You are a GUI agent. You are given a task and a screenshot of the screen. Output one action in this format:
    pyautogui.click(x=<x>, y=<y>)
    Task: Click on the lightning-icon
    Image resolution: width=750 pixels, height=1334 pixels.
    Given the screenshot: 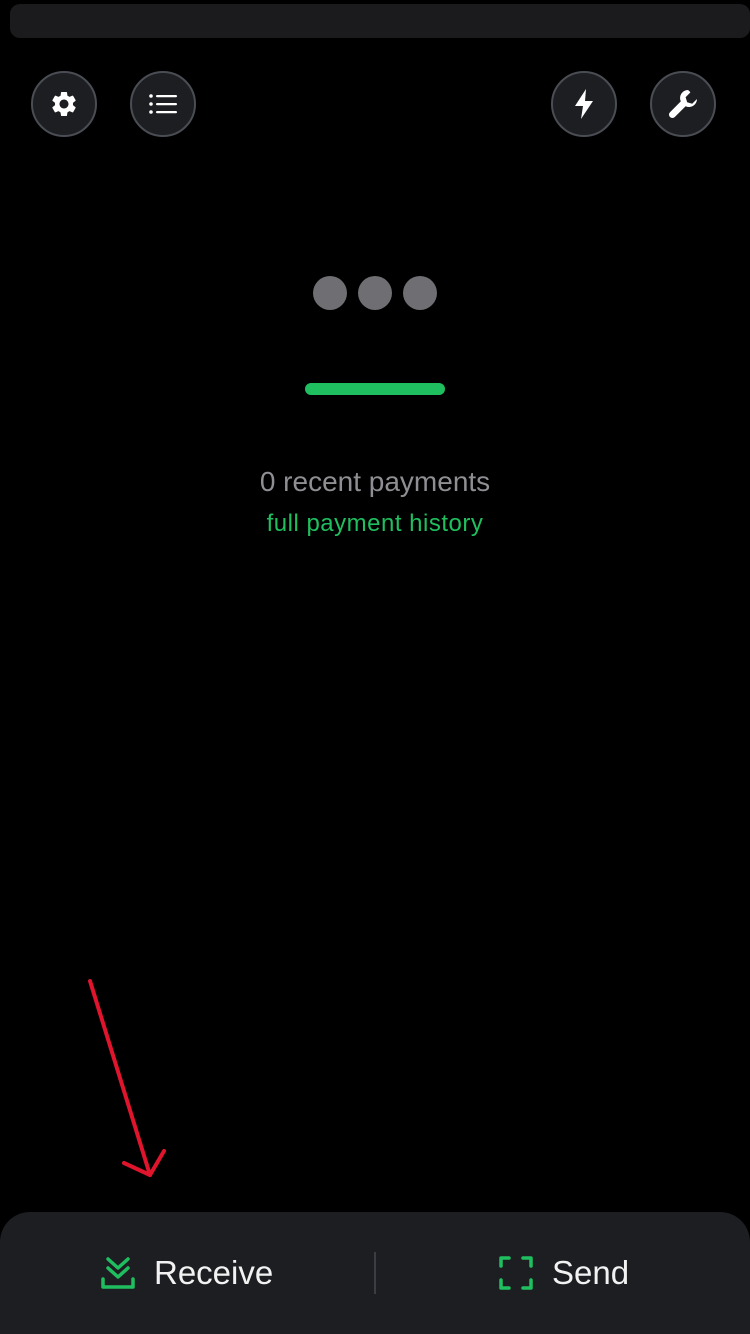 What is the action you would take?
    pyautogui.click(x=584, y=104)
    